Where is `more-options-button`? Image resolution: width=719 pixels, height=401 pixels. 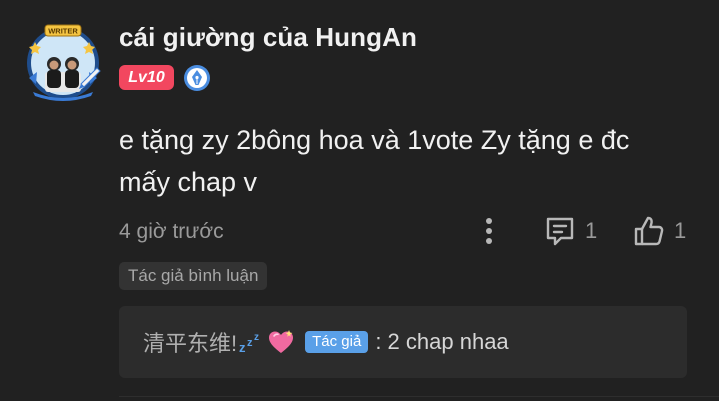 more-options-button is located at coordinates (489, 231).